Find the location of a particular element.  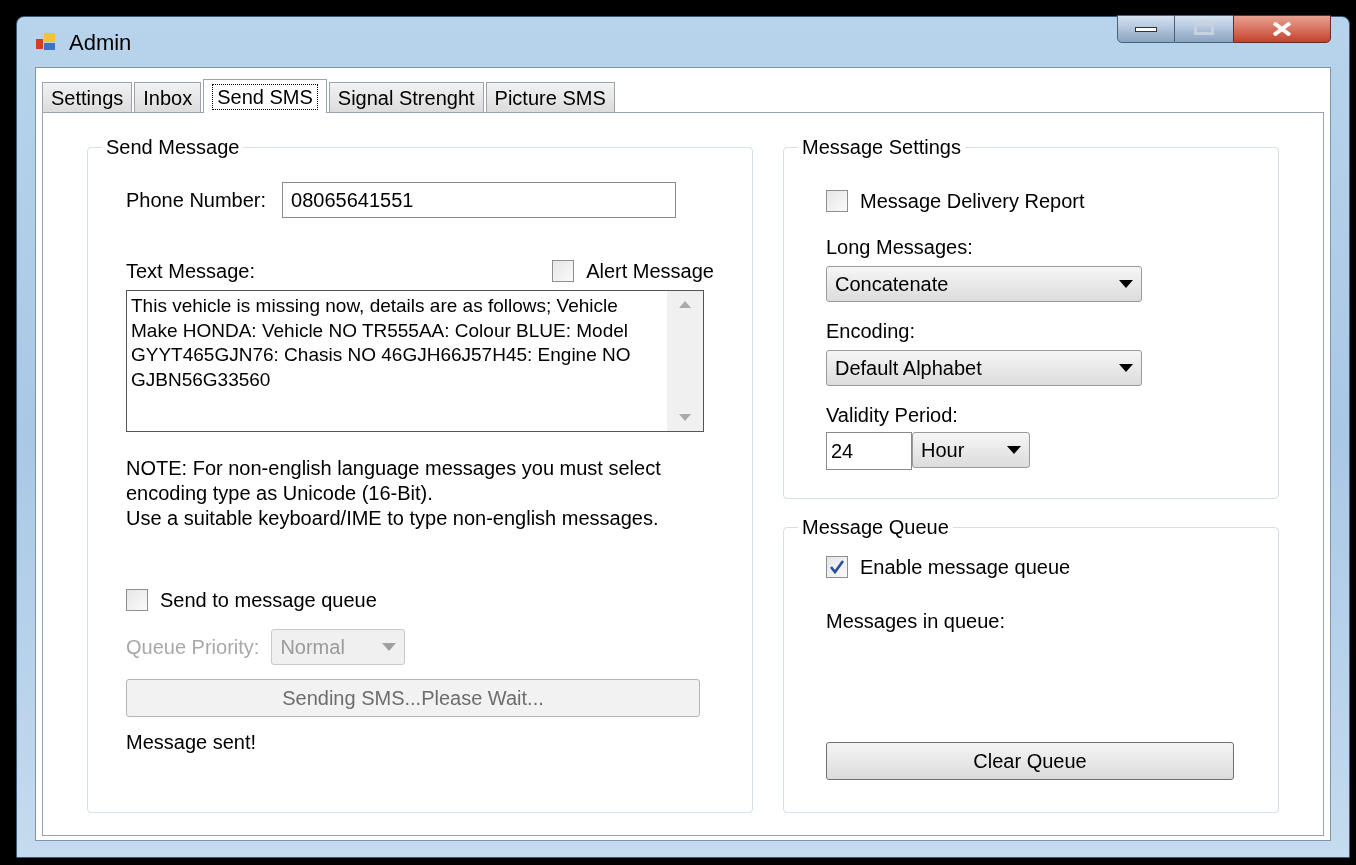

scroll-up-icon is located at coordinates (685, 304).